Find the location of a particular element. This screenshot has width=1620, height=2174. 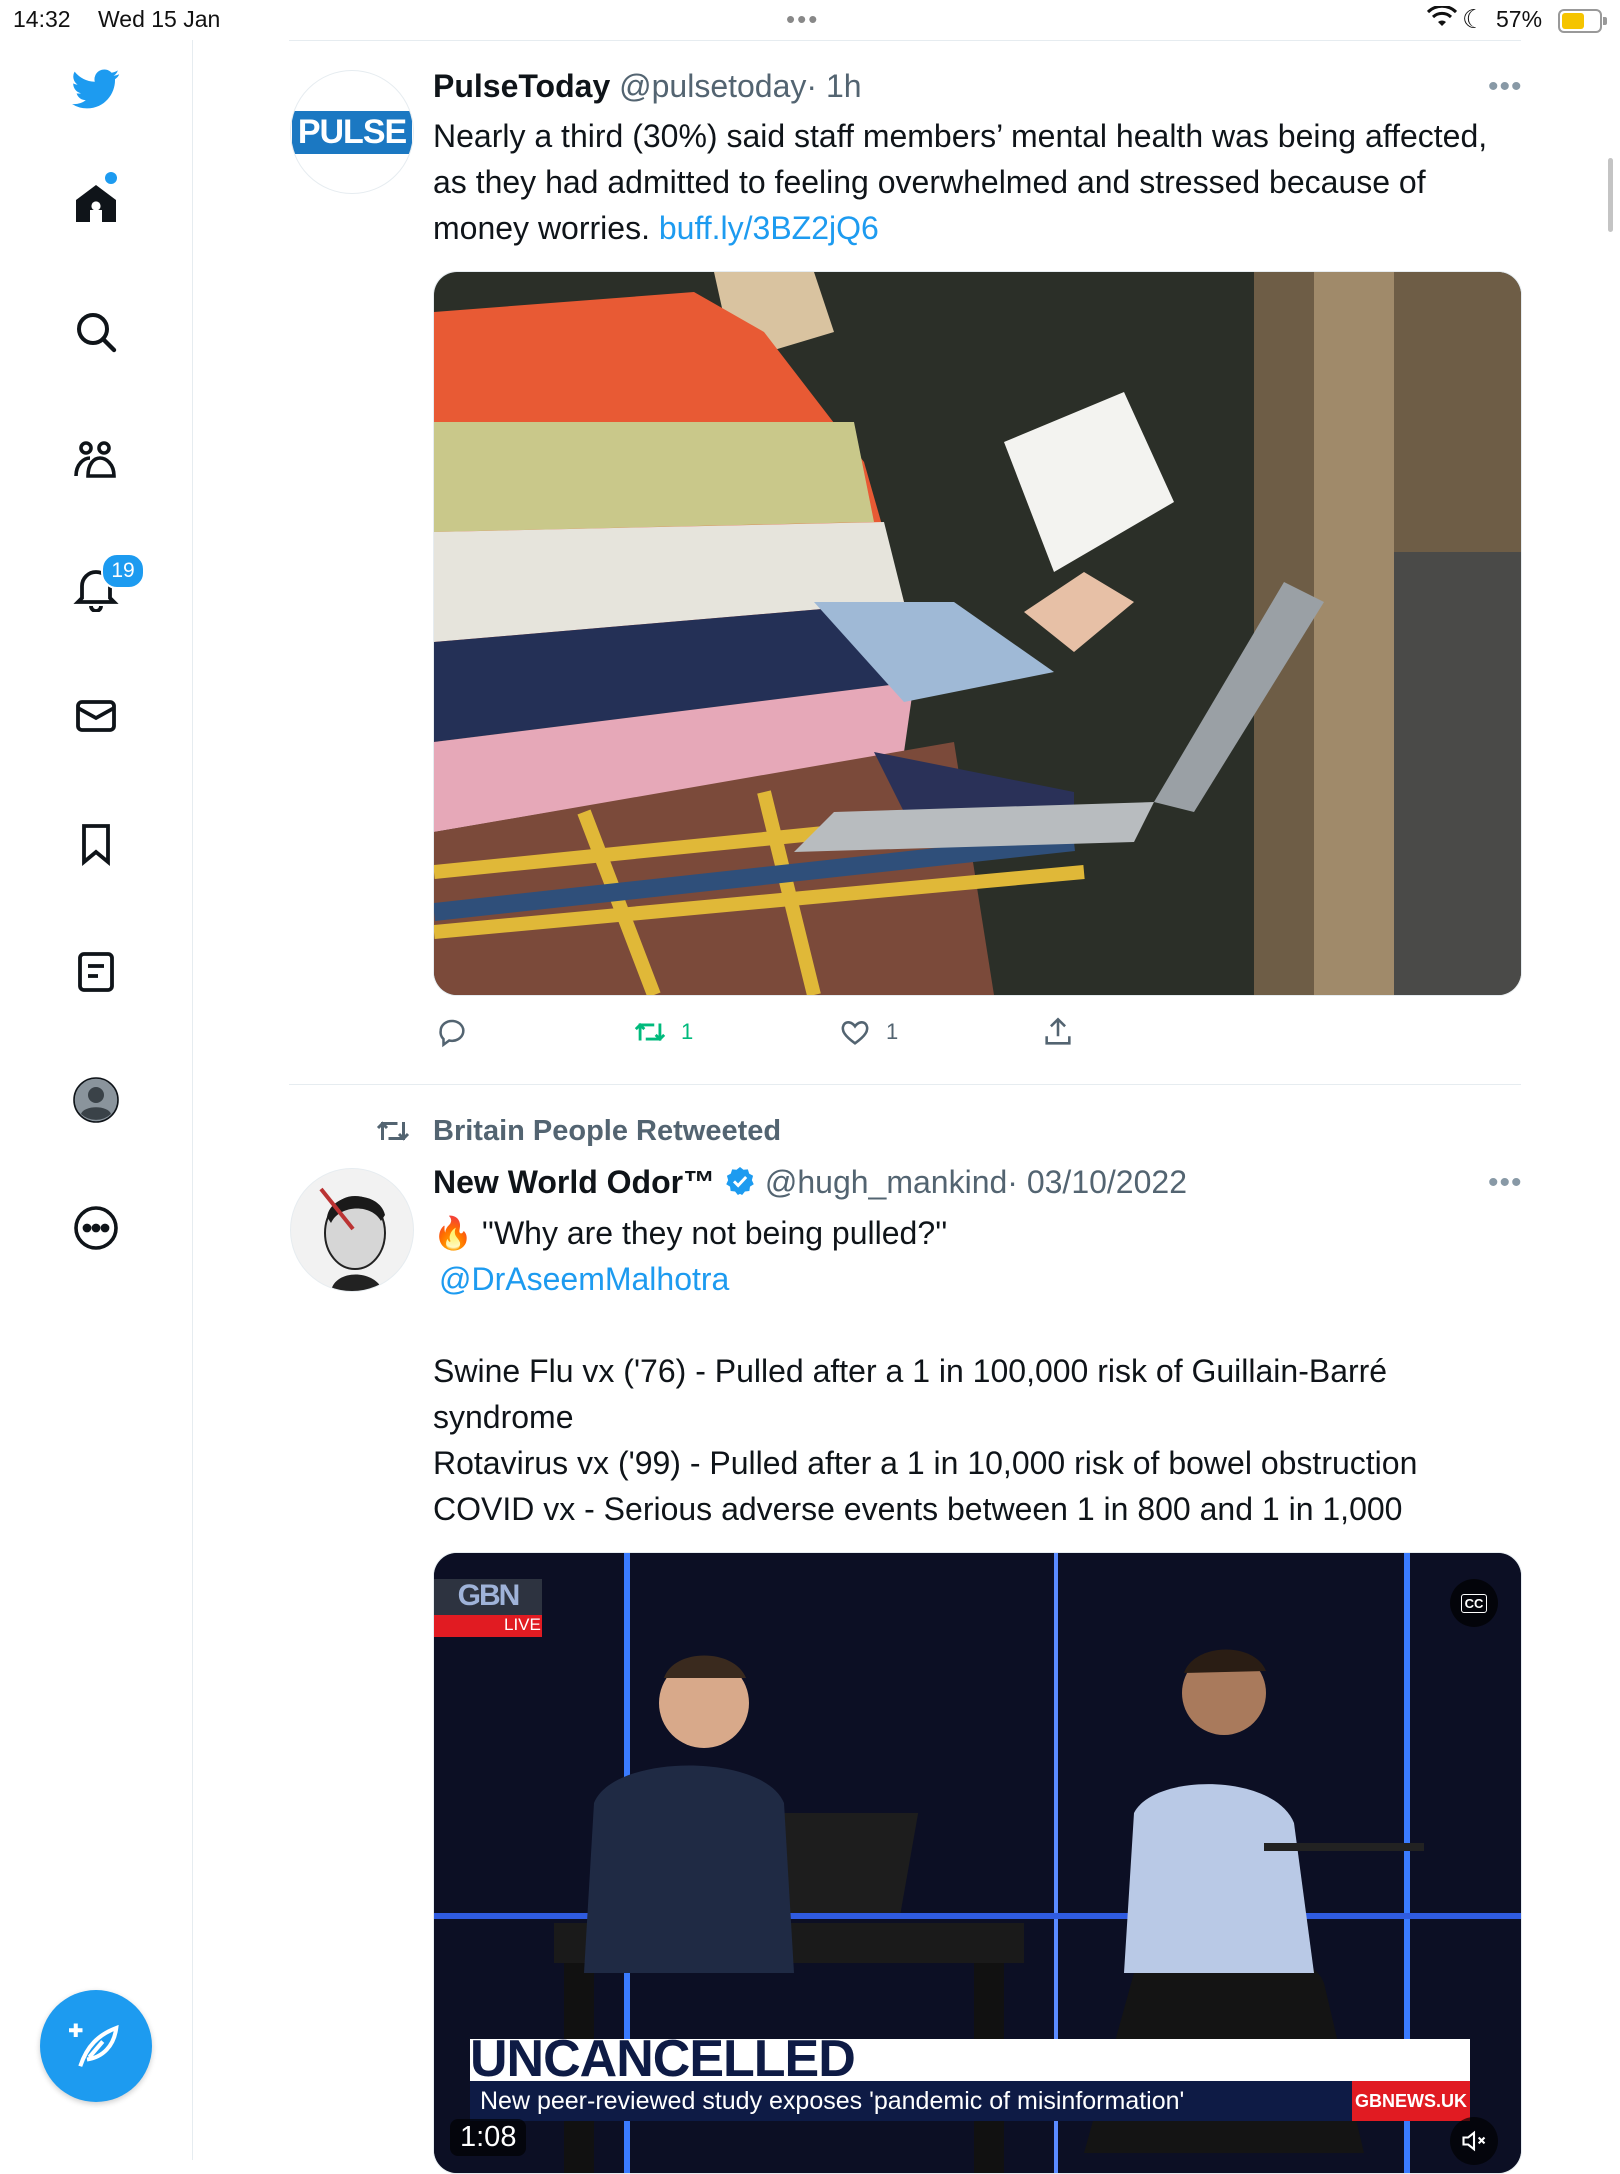

profile-avatar-icon is located at coordinates (96, 1100).